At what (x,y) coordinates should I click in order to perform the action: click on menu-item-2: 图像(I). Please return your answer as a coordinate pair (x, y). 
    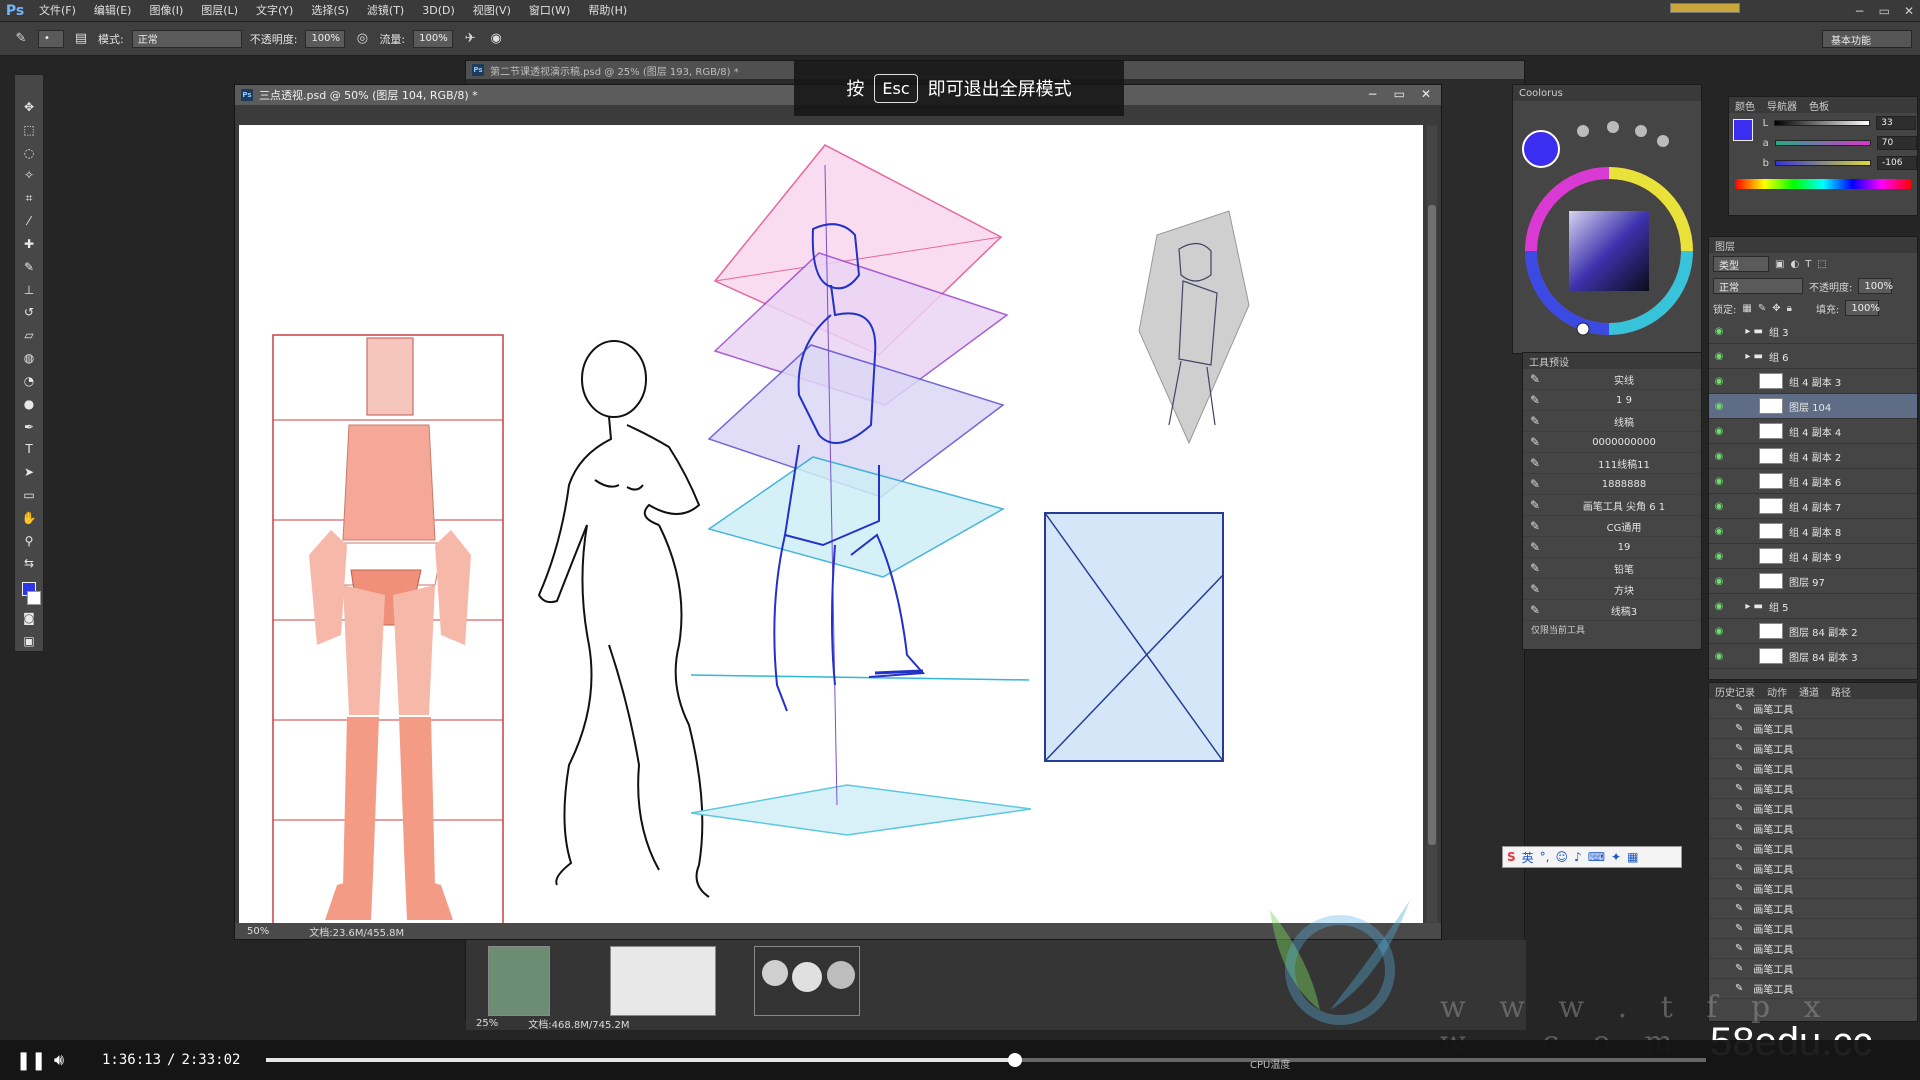
    Looking at the image, I should click on (166, 11).